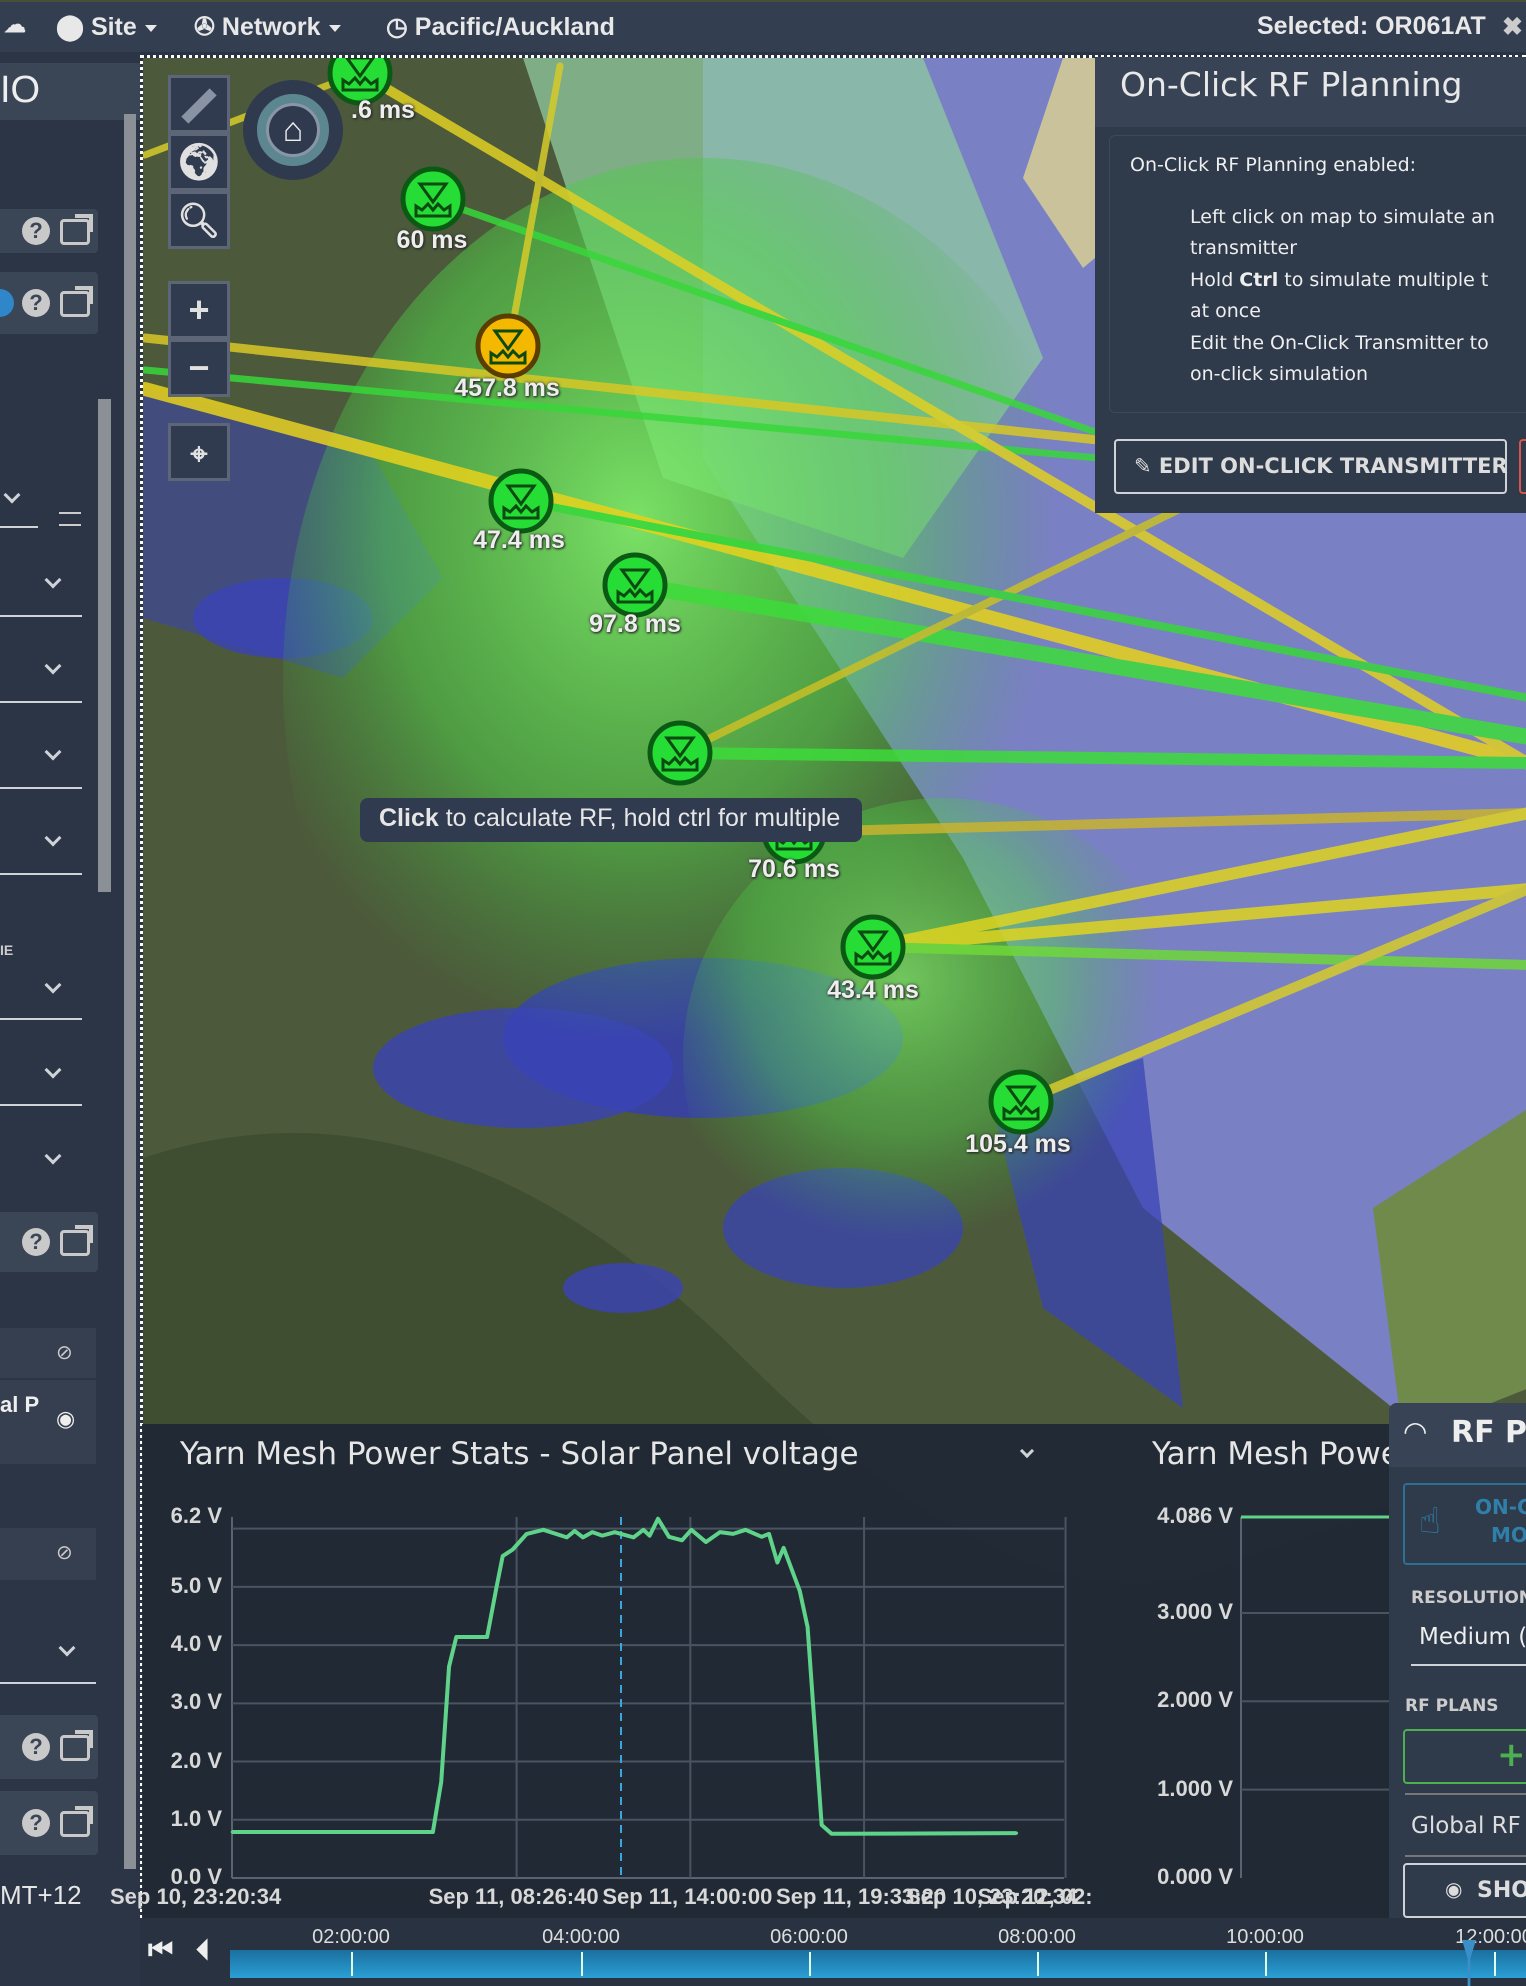 The width and height of the screenshot is (1526, 1986). What do you see at coordinates (1452, 1706) in the screenshot?
I see `rf-plans-label: RF PLANS` at bounding box center [1452, 1706].